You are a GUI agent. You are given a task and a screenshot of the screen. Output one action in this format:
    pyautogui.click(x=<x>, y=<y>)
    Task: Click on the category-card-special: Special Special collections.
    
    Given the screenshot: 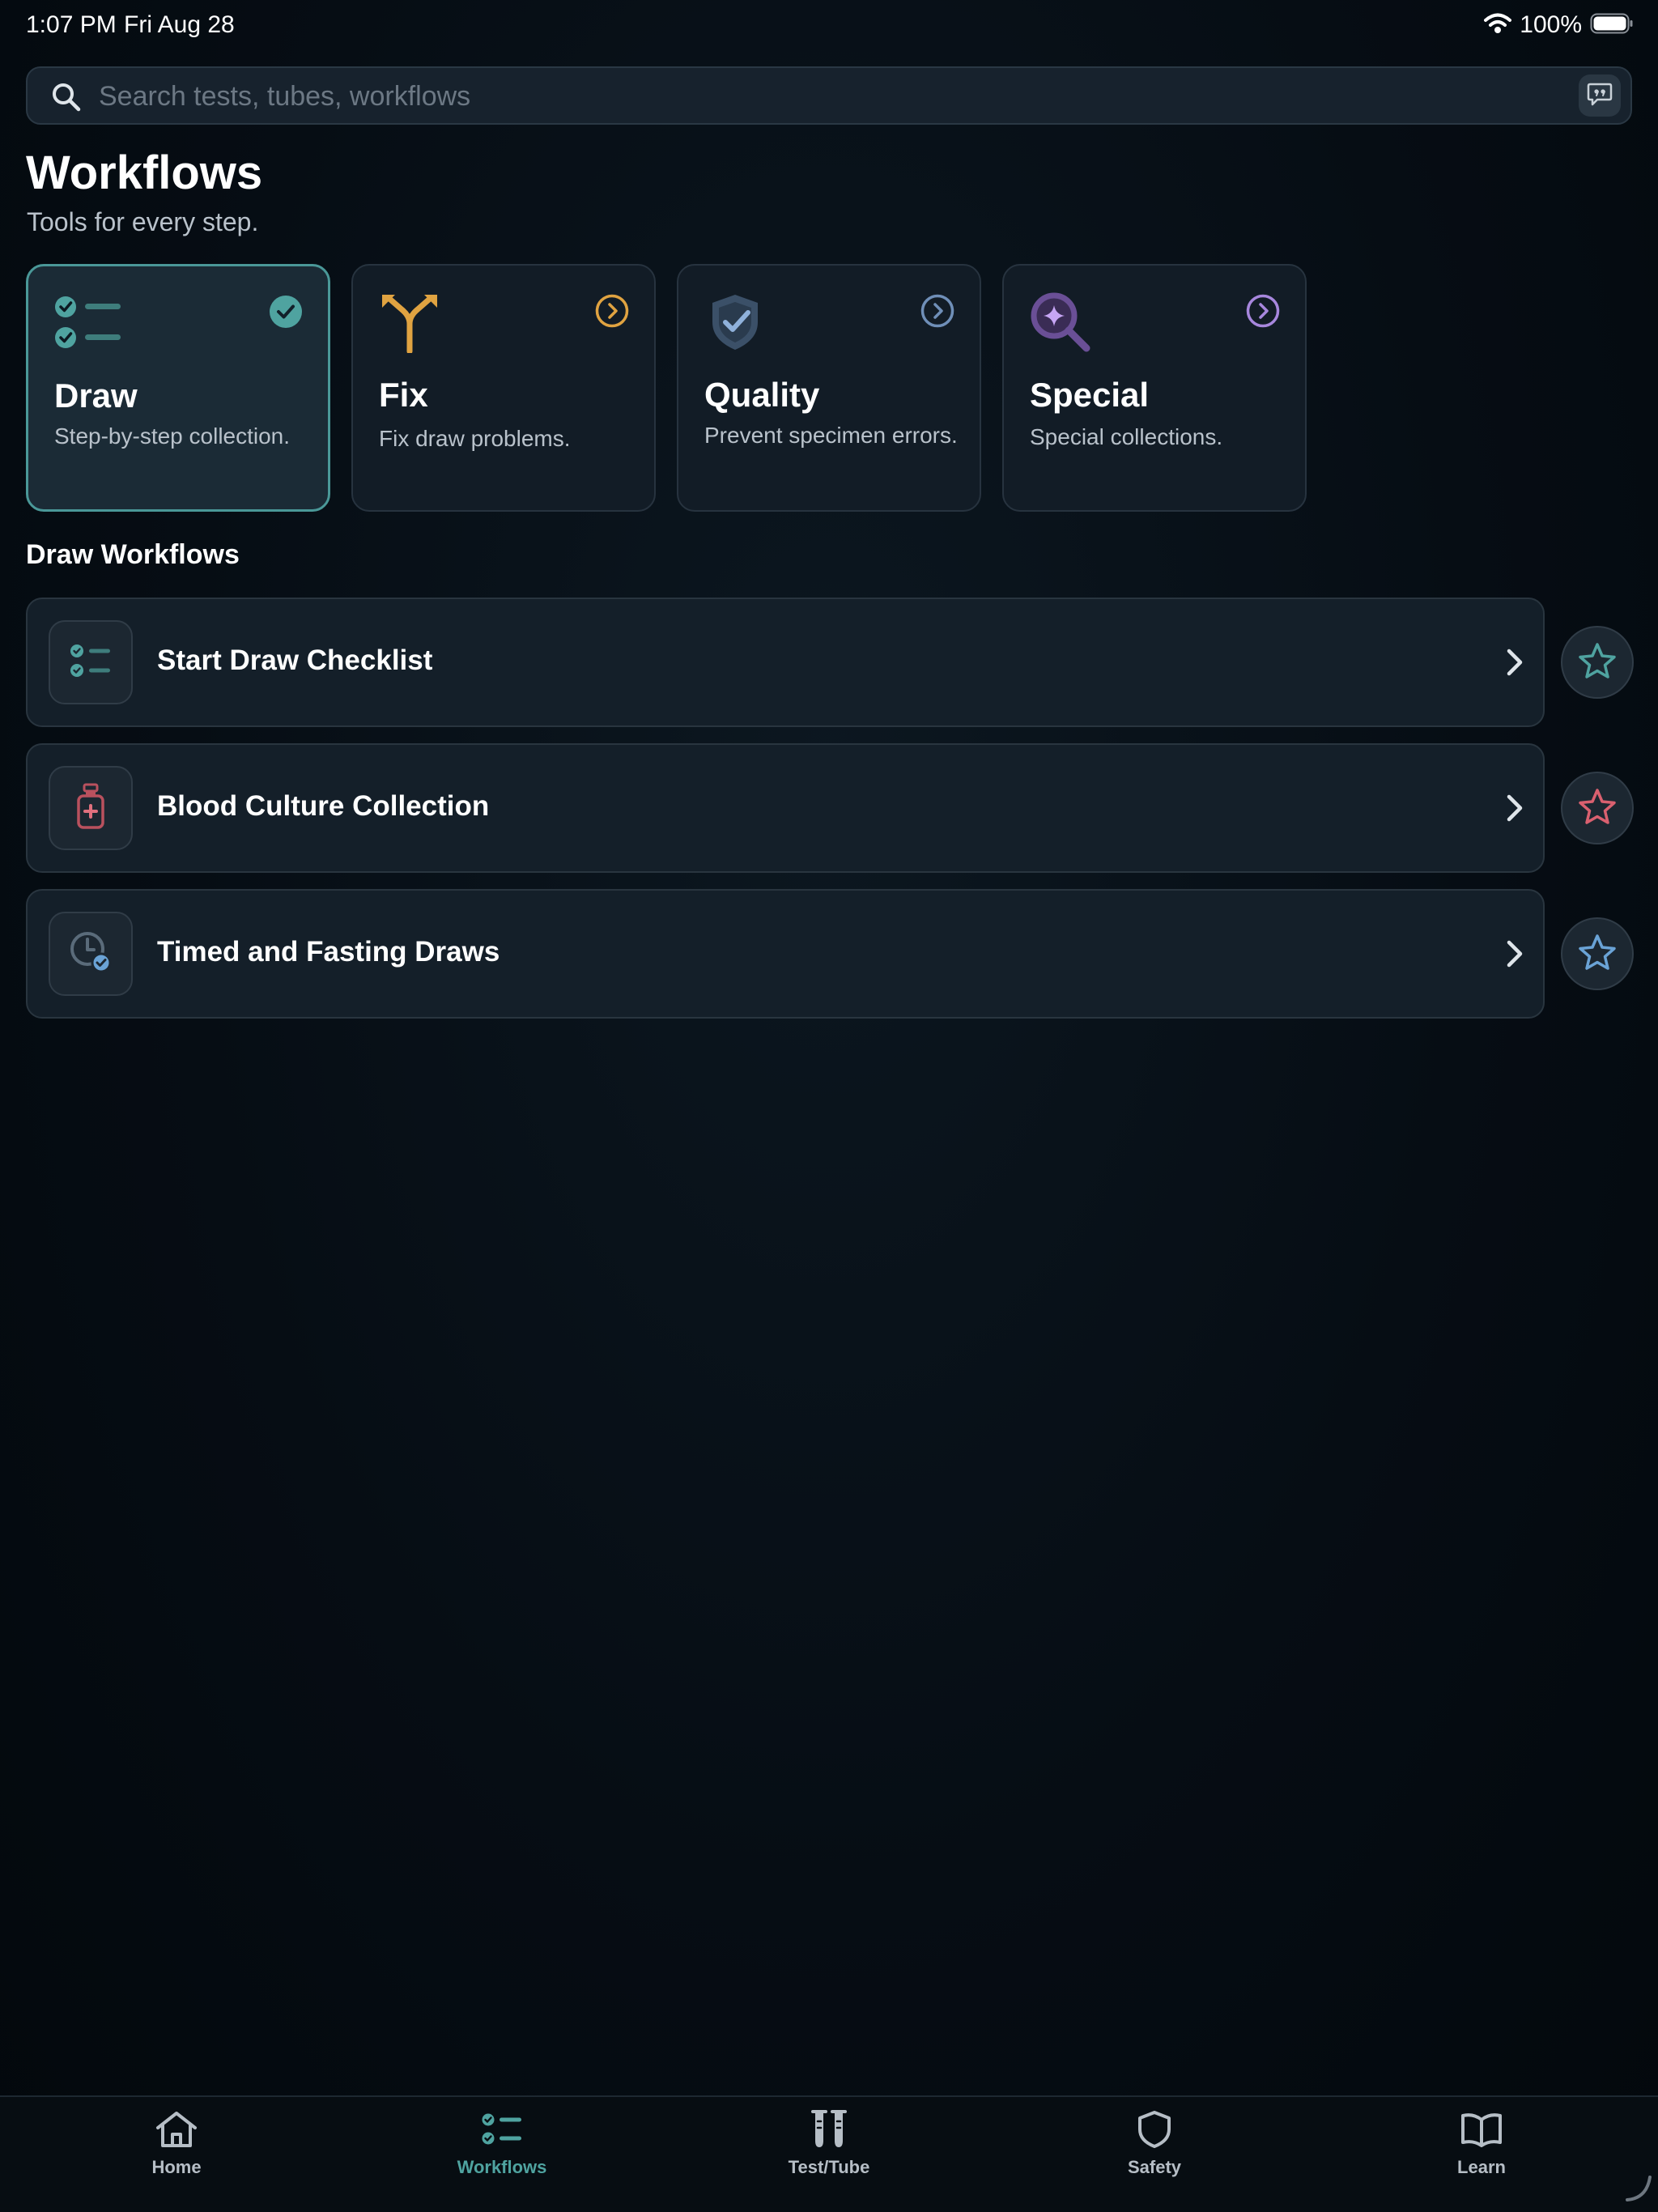 What is the action you would take?
    pyautogui.click(x=1154, y=388)
    